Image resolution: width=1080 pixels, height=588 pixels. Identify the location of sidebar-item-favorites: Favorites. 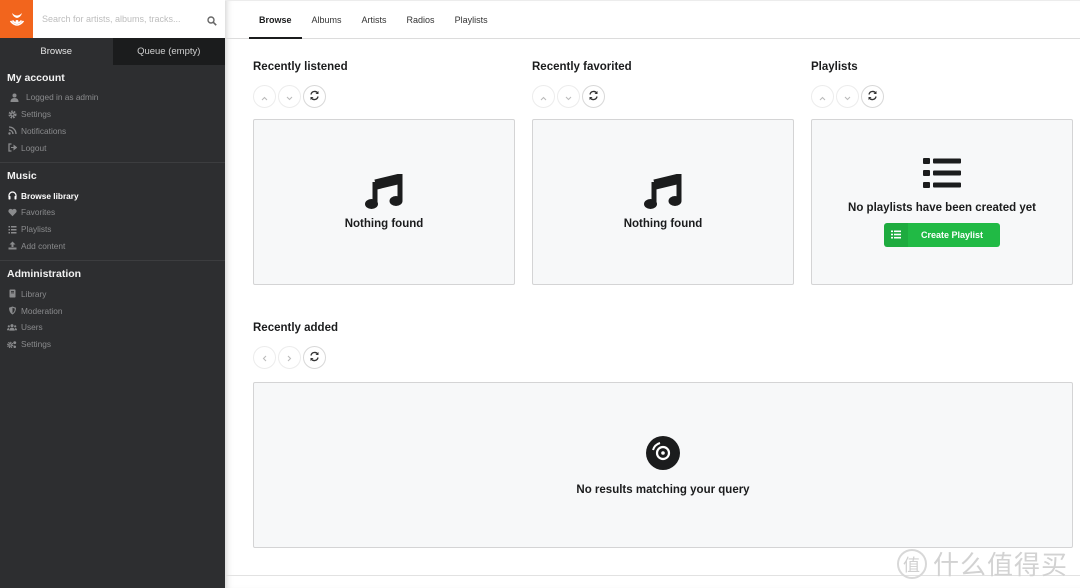
(112, 212).